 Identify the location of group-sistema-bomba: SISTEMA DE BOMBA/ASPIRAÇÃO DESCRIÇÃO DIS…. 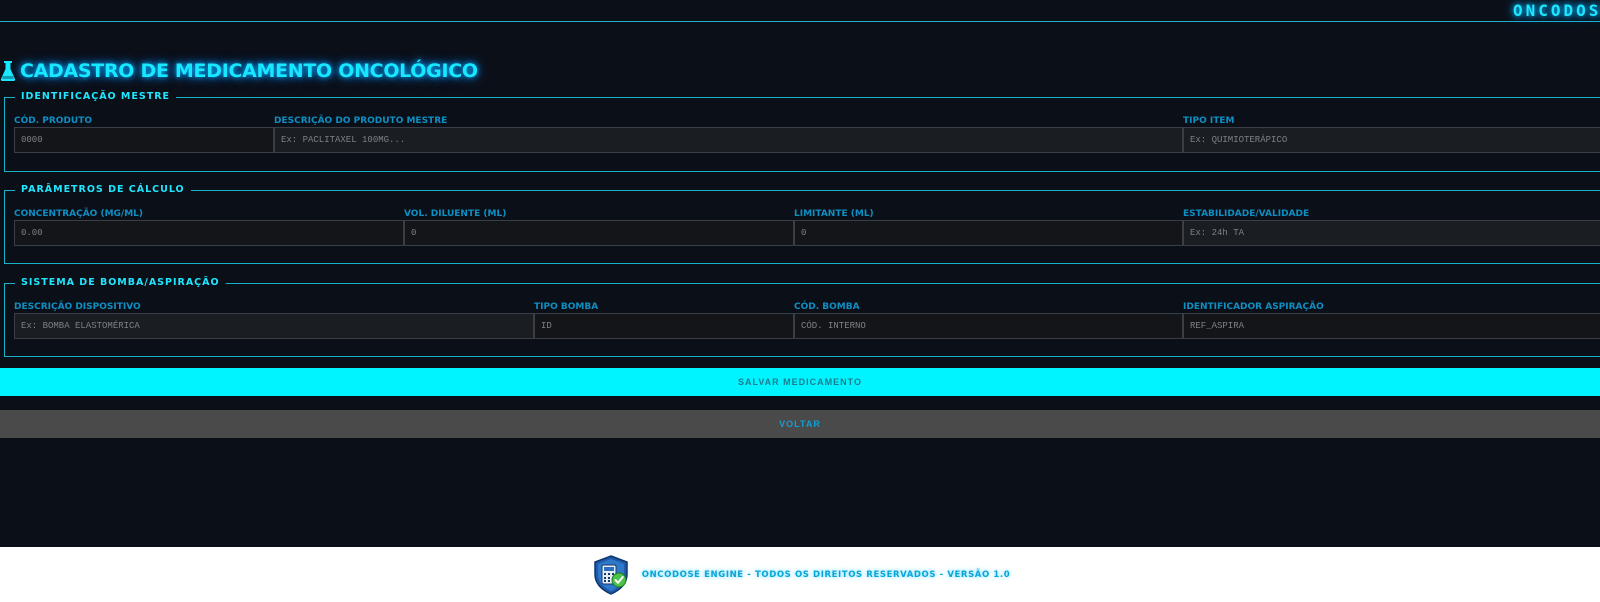
(802, 317).